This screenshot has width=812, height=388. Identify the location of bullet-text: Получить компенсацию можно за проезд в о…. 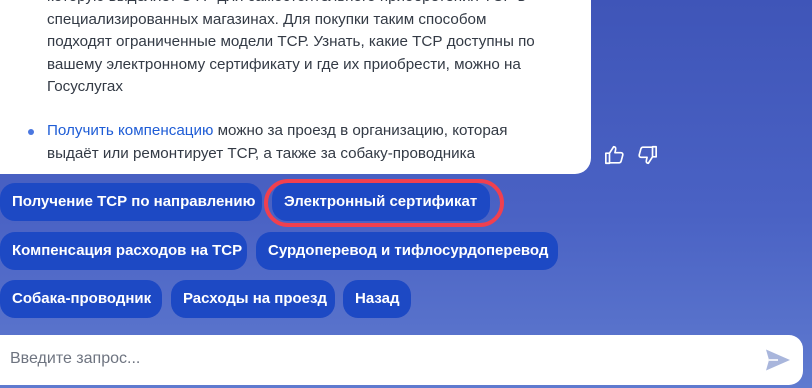
(304, 142).